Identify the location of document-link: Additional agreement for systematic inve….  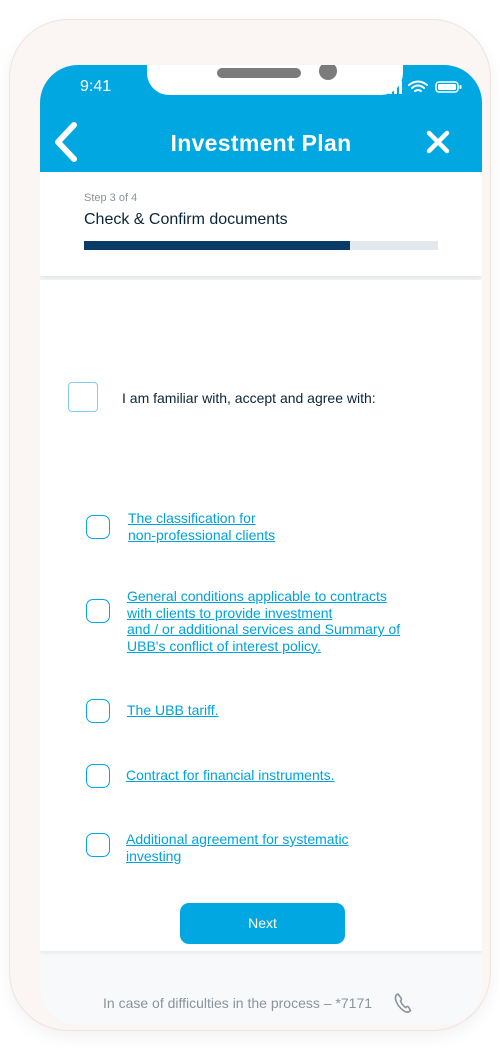
(237, 847).